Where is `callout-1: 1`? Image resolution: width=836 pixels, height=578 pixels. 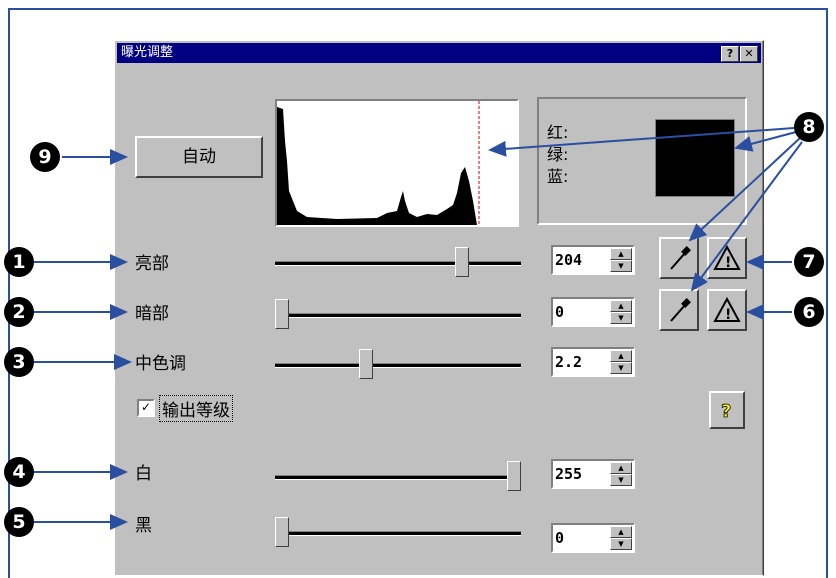
callout-1: 1 is located at coordinates (19, 262).